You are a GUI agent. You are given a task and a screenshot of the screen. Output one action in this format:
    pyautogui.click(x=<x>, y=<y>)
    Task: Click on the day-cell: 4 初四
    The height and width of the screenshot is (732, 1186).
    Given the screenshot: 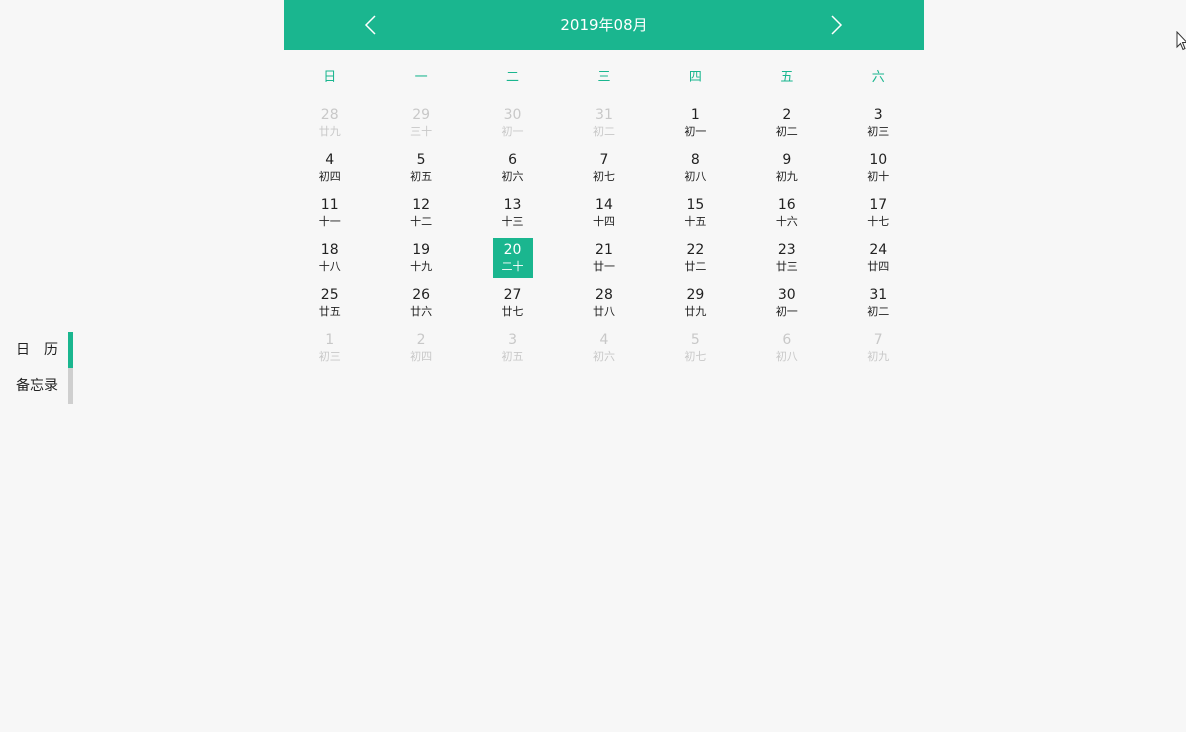 What is the action you would take?
    pyautogui.click(x=329, y=167)
    